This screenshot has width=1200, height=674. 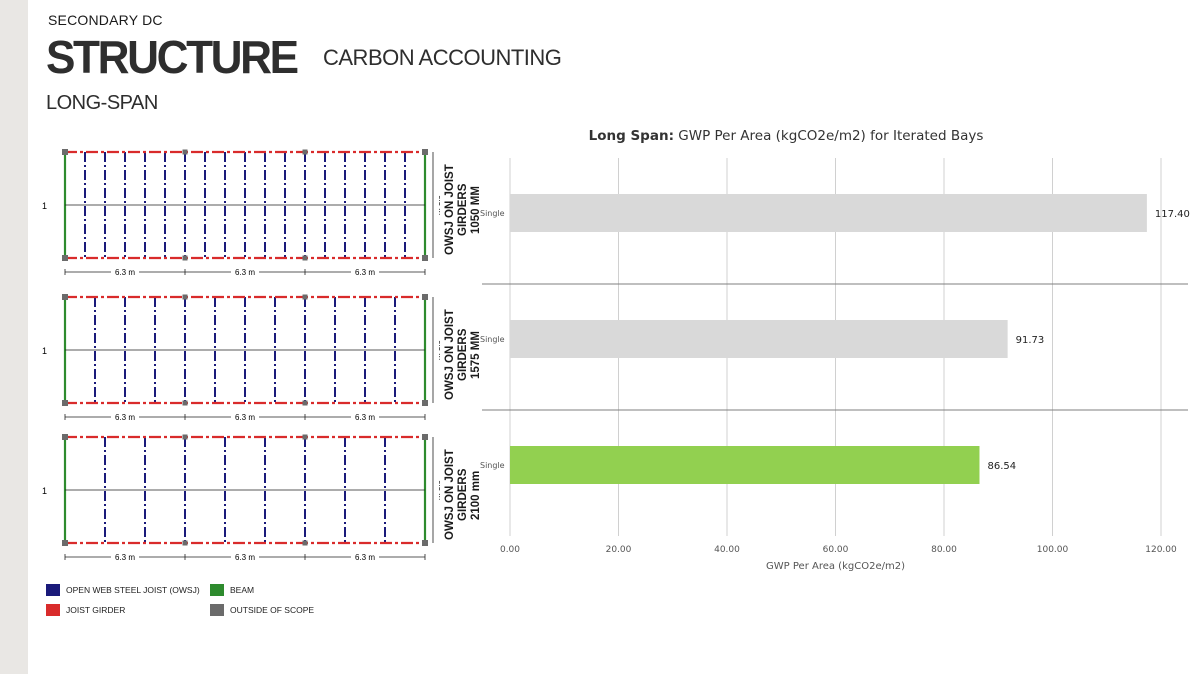 I want to click on legend-label: OUTSIDE OF SCOPE, so click(x=272, y=610).